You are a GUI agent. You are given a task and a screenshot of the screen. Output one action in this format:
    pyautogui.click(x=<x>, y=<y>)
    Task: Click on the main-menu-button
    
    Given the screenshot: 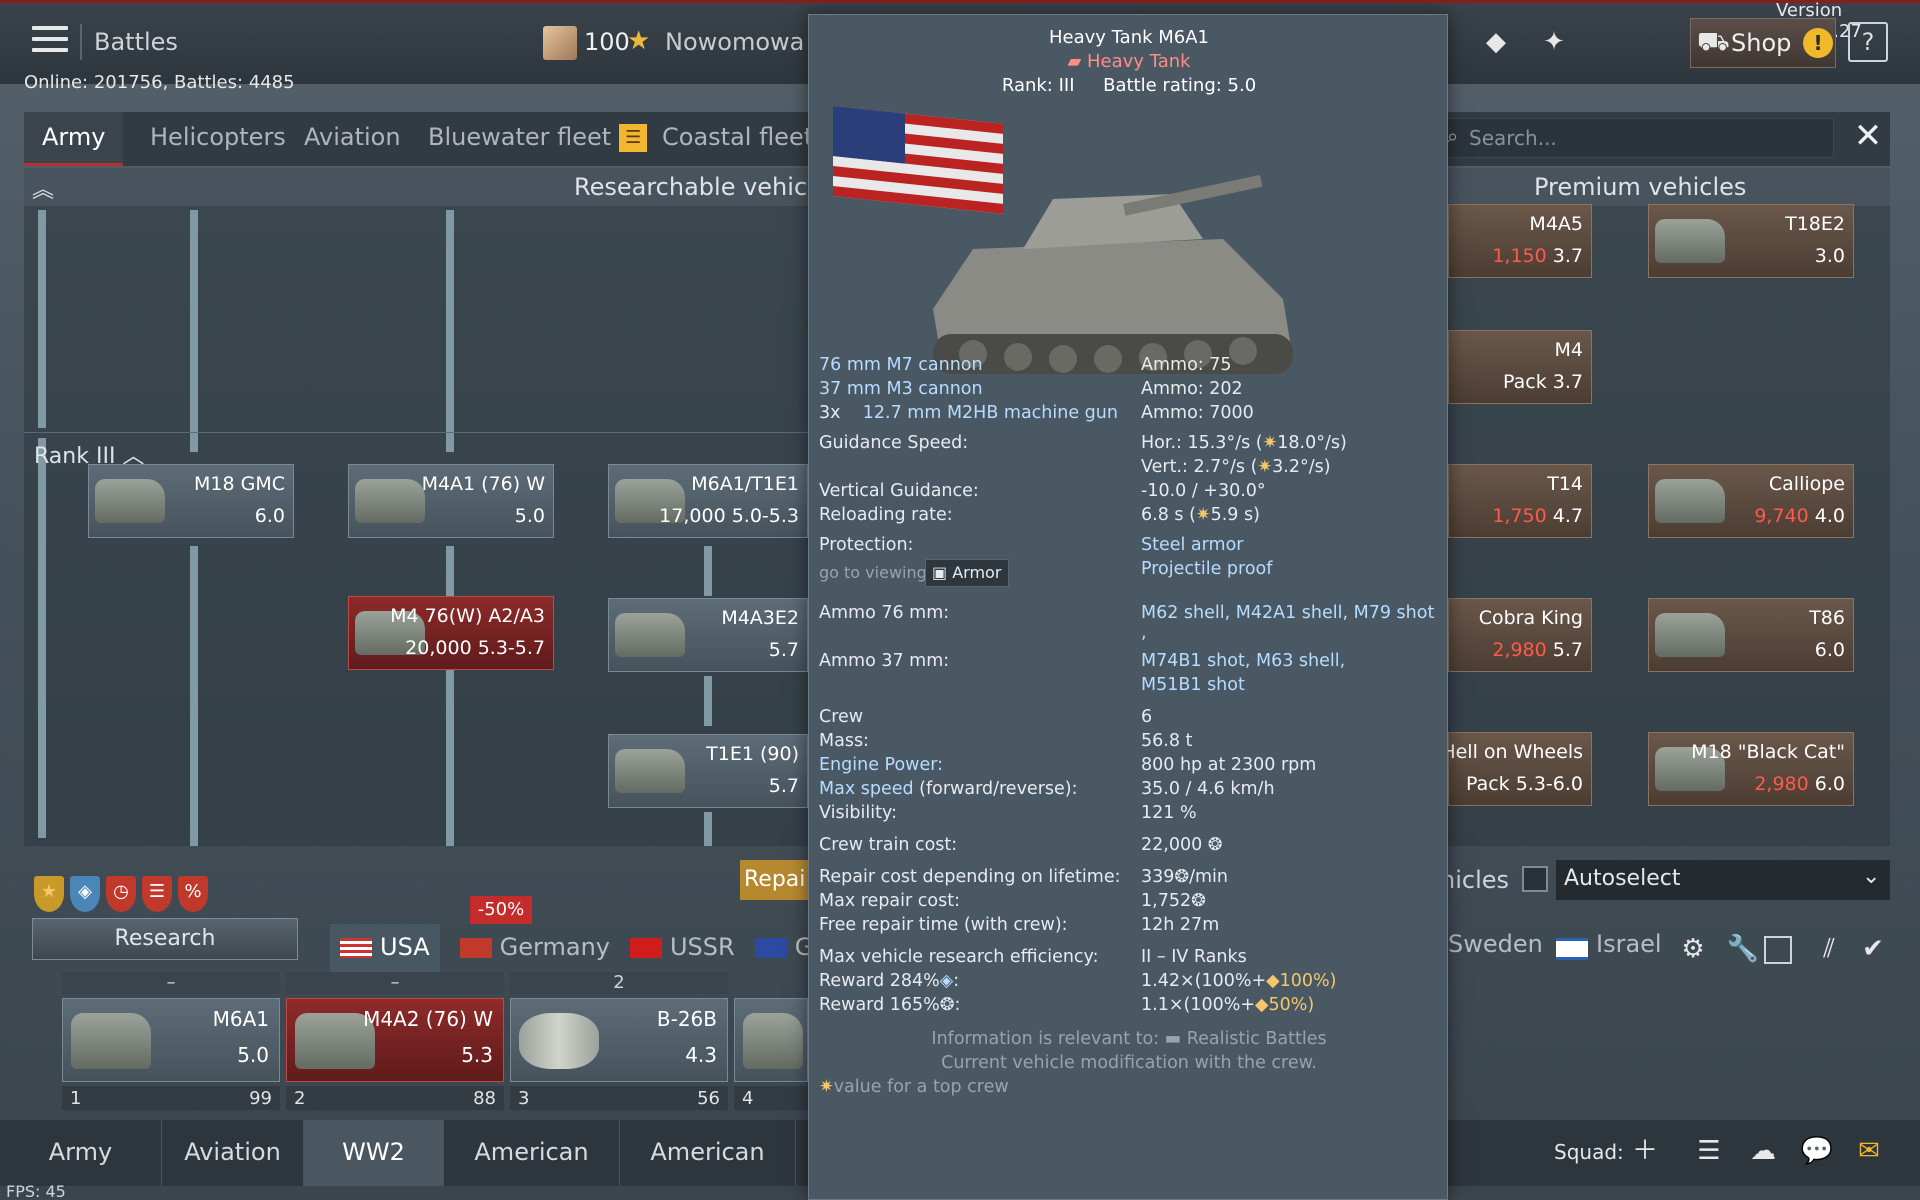 What is the action you would take?
    pyautogui.click(x=50, y=41)
    